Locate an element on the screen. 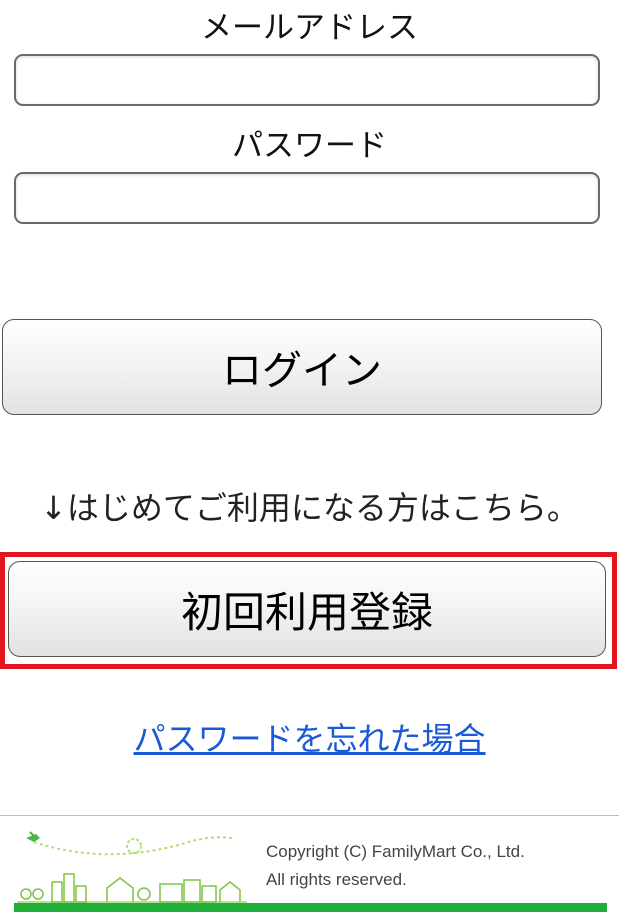 This screenshot has width=619, height=917. copyright-line-2: All rights reserved. is located at coordinates (336, 879).